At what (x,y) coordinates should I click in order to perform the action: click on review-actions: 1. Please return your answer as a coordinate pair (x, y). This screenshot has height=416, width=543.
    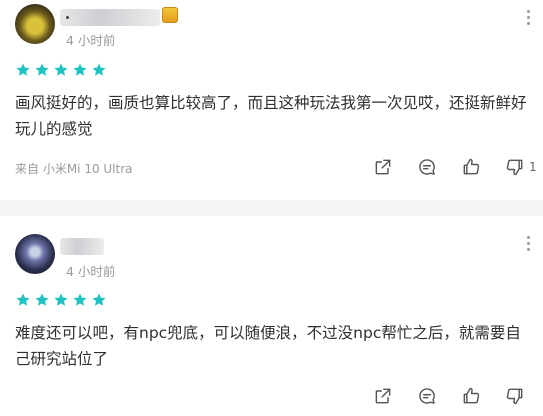
    Looking at the image, I should click on (454, 167).